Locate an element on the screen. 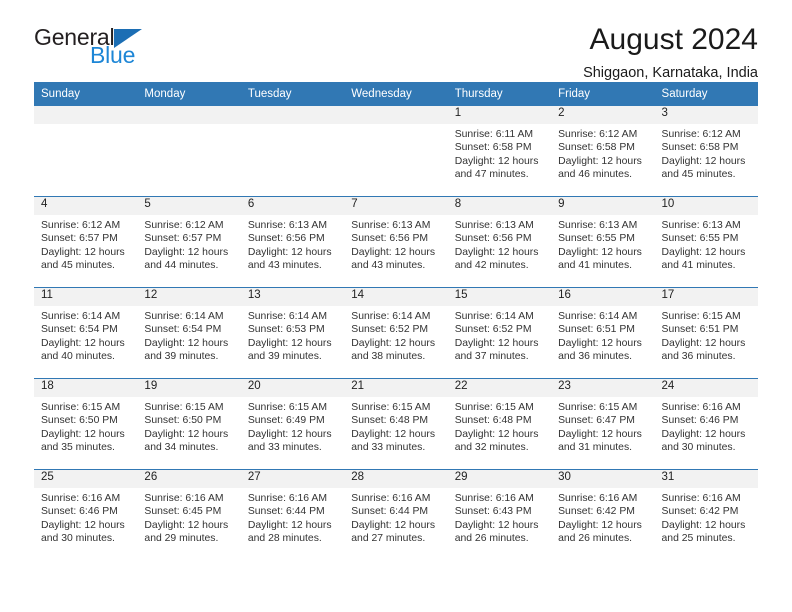 This screenshot has width=792, height=612. day-number: 18 is located at coordinates (86, 388).